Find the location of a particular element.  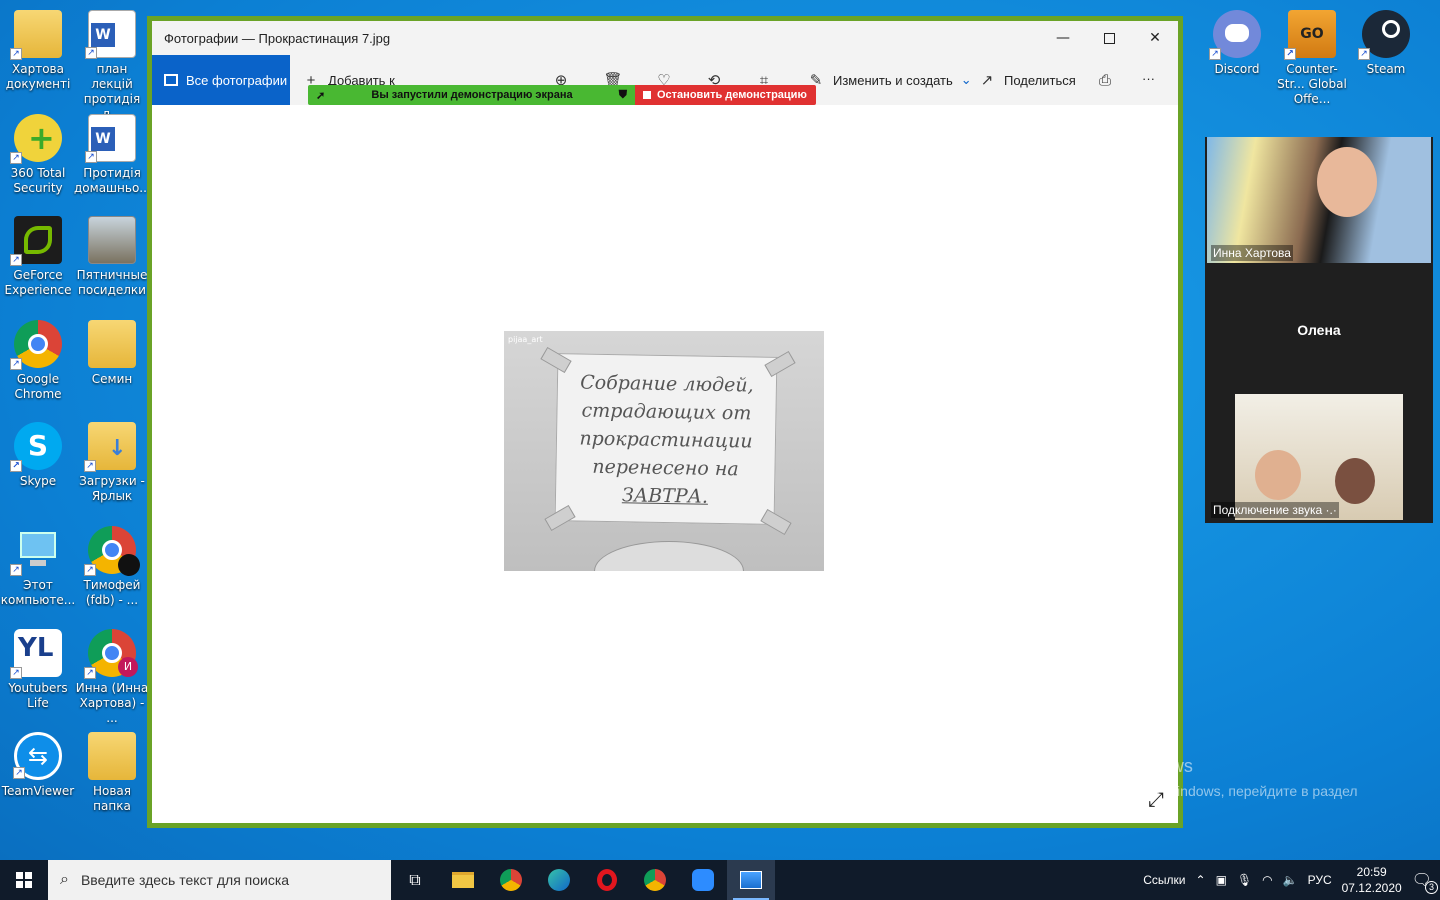

chevron-up-icon: ⌃ is located at coordinates (1201, 880).